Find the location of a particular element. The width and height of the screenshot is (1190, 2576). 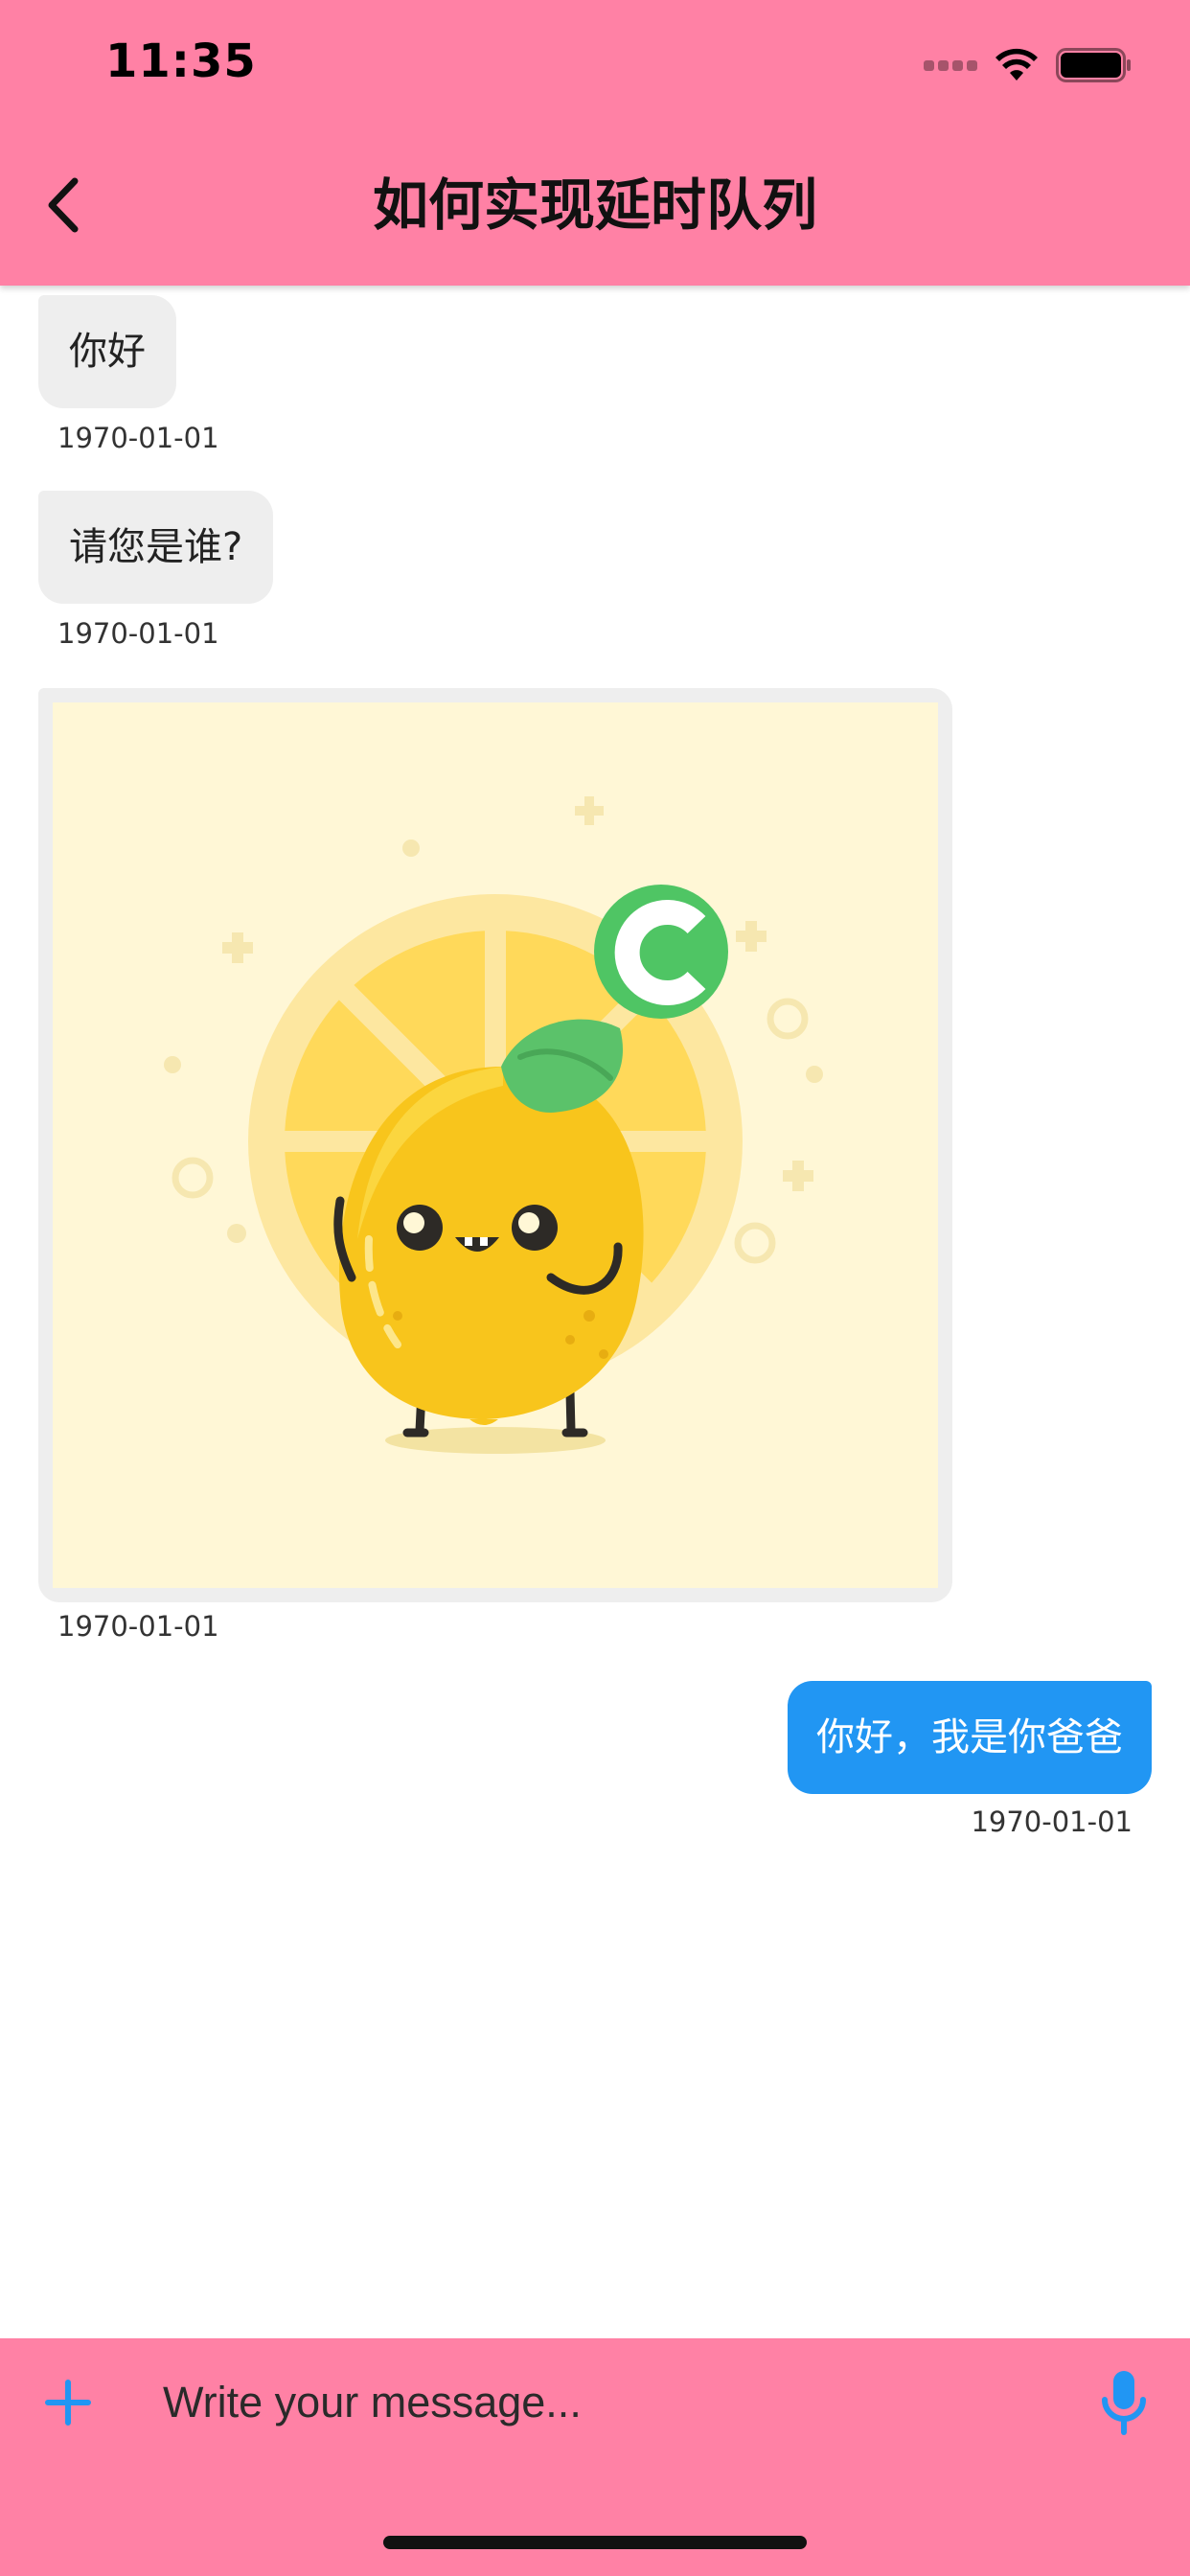

add-attachment-button is located at coordinates (68, 2402).